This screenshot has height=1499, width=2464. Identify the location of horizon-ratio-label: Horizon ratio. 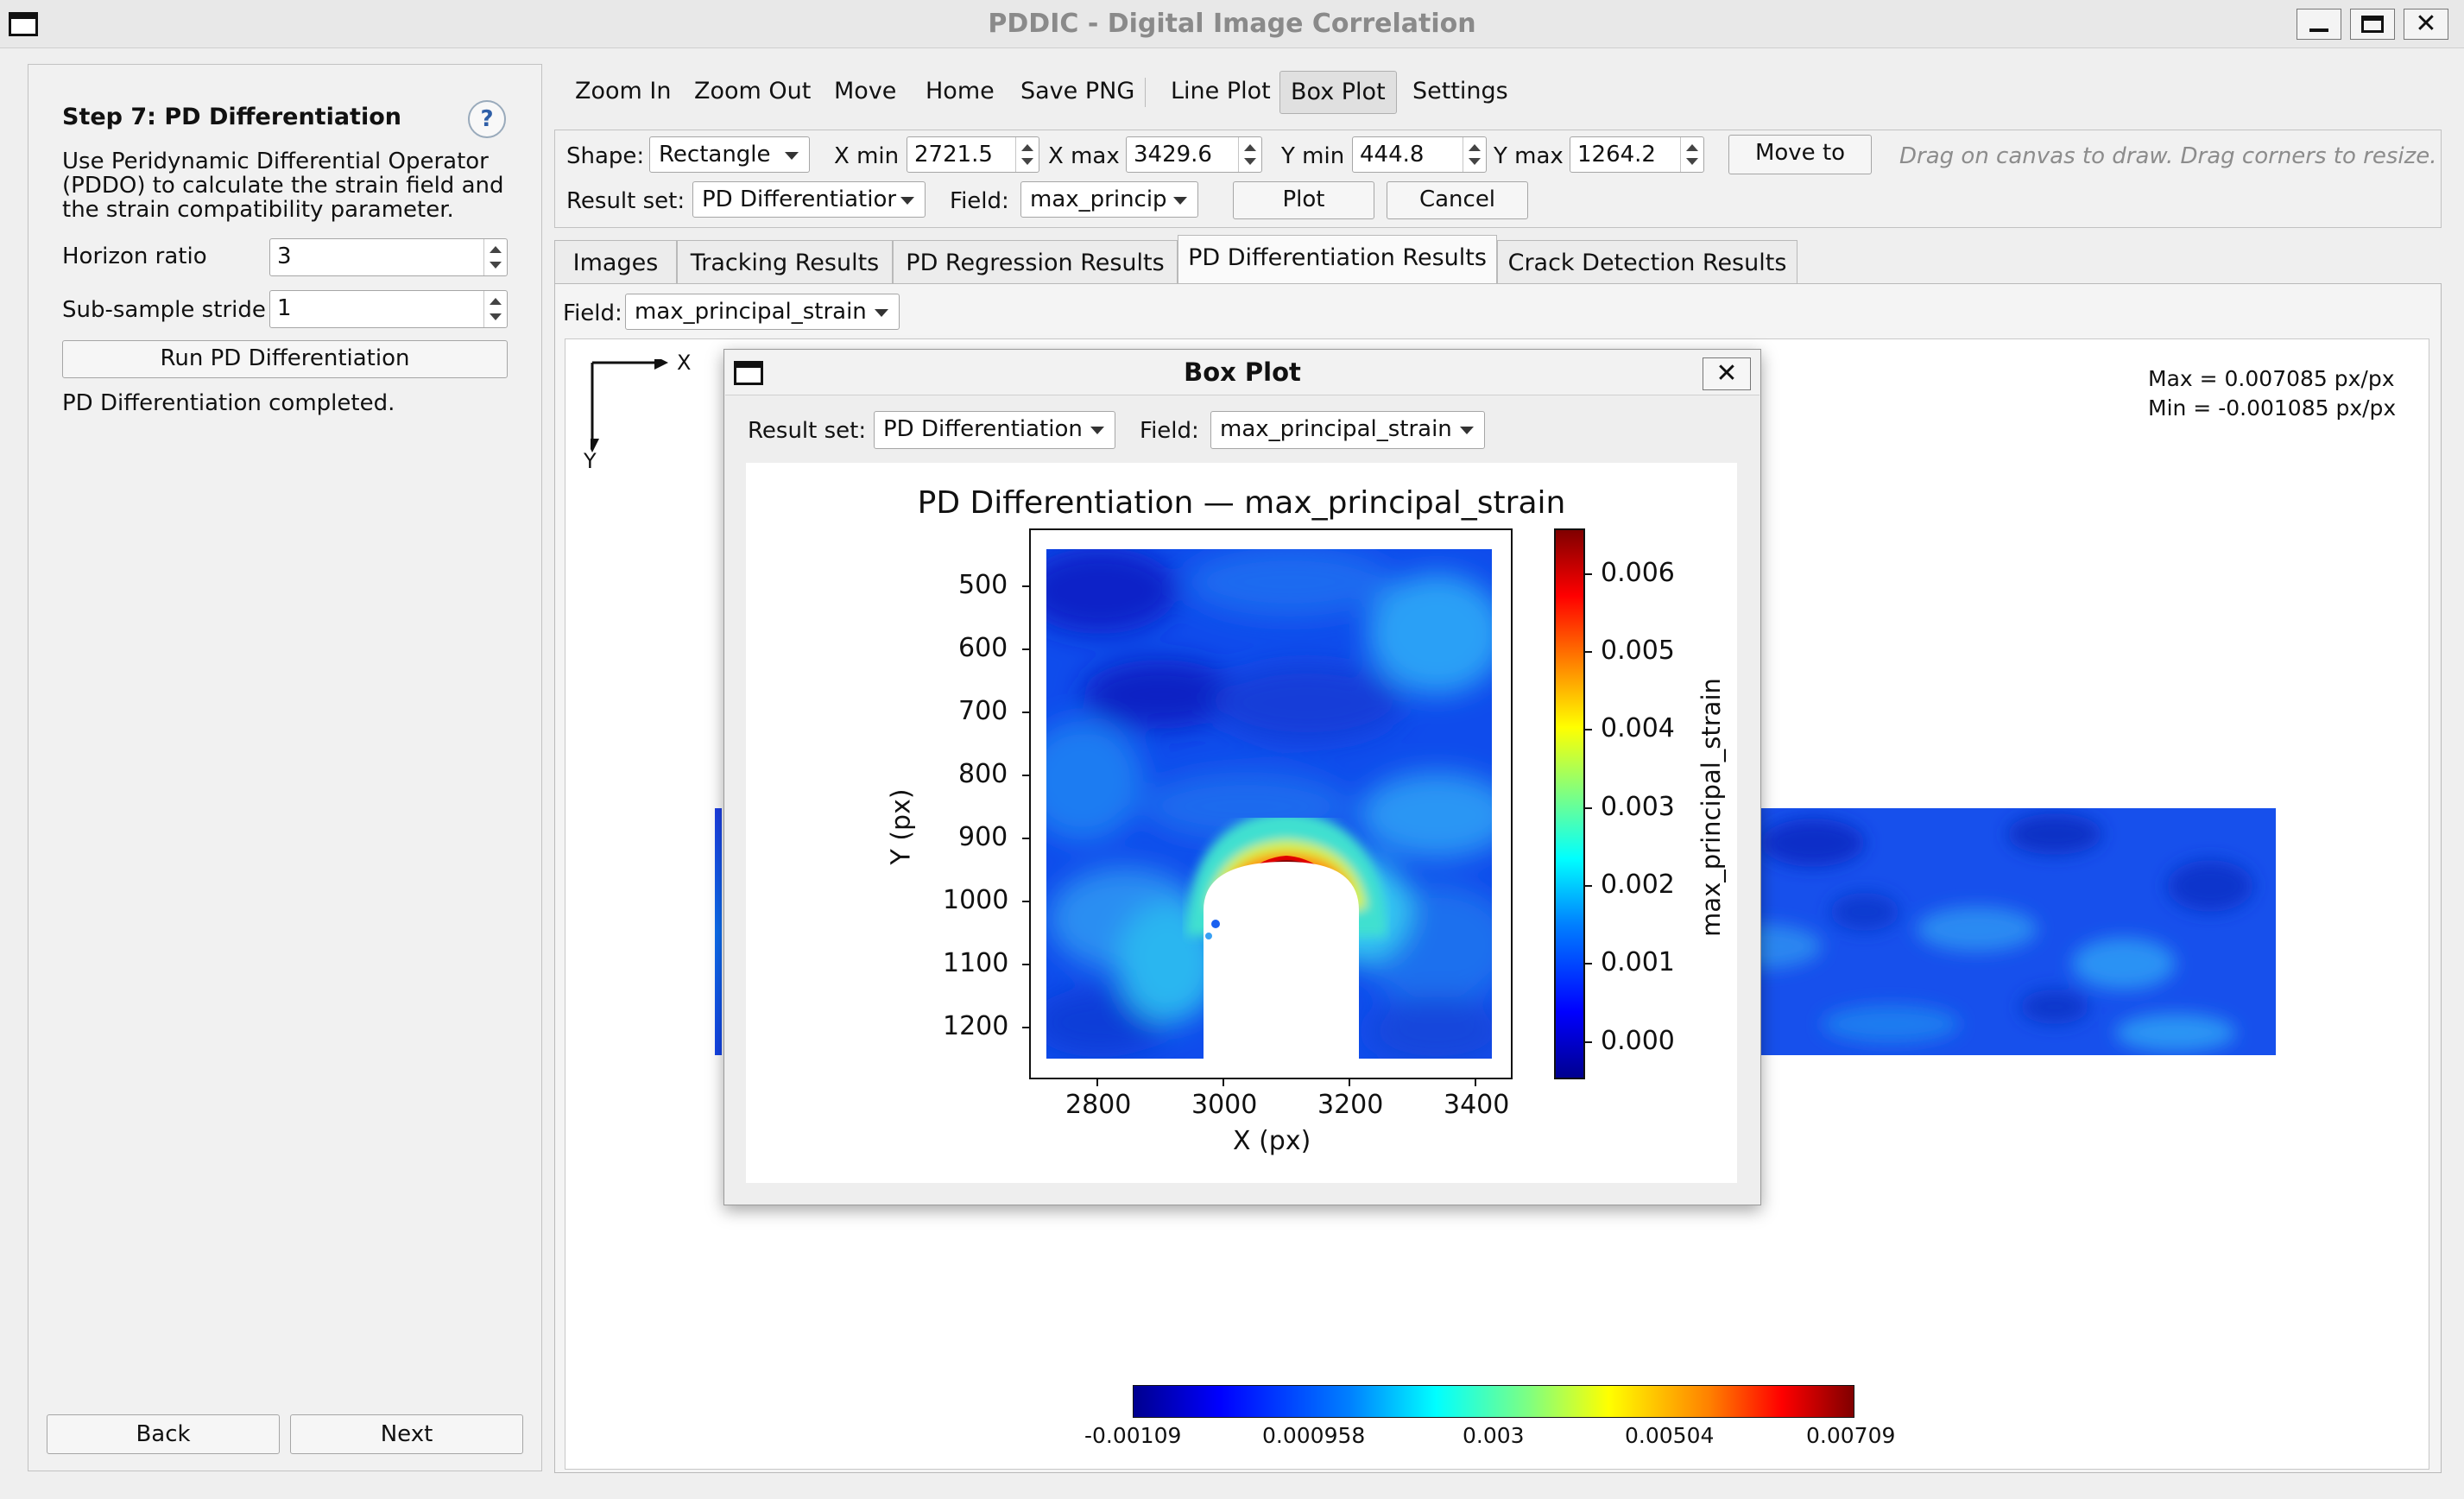
(134, 256).